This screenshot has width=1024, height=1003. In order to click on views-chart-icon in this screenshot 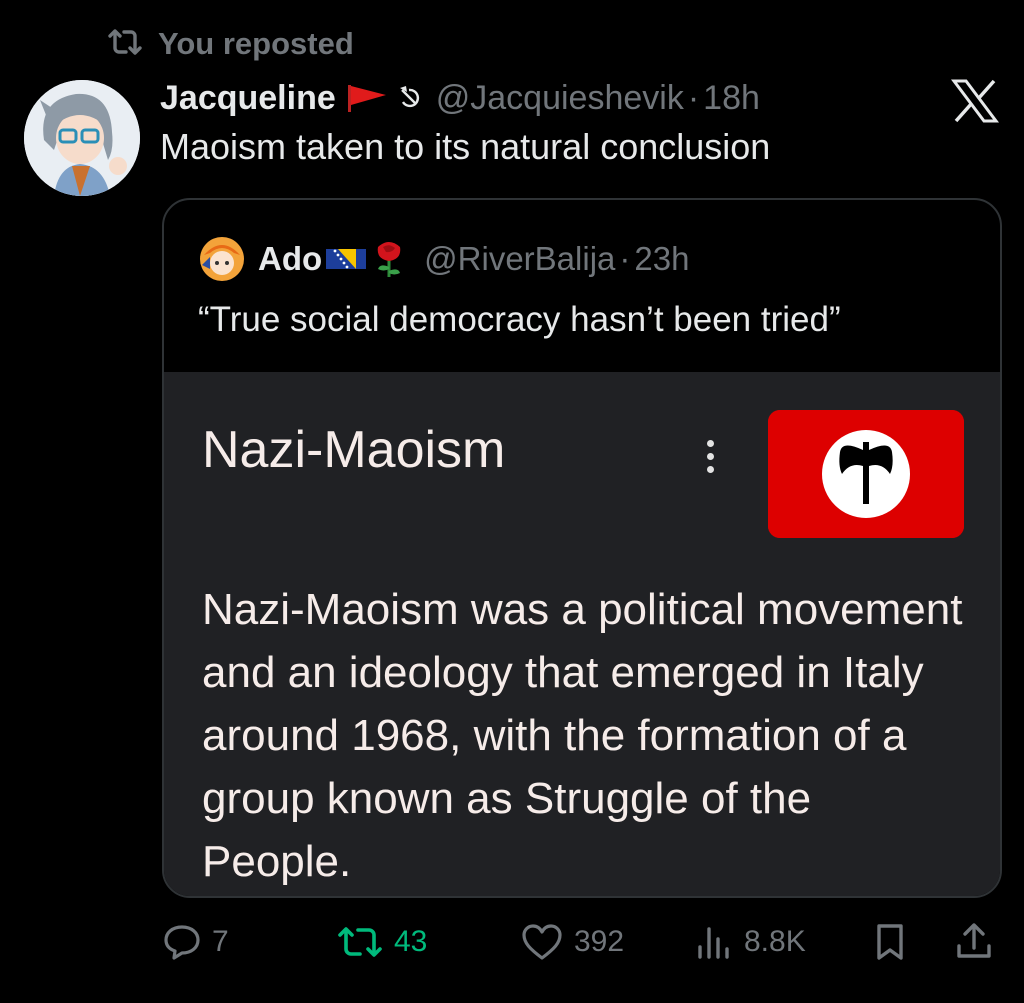, I will do `click(714, 942)`.